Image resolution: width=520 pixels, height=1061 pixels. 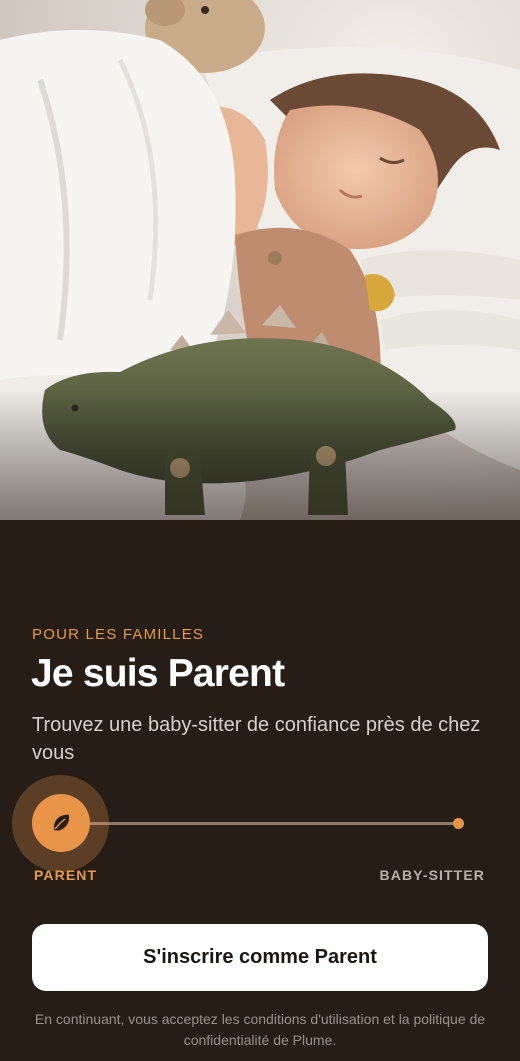 What do you see at coordinates (260, 830) in the screenshot?
I see `role-switch-slider: PARENT BABY-SITTER` at bounding box center [260, 830].